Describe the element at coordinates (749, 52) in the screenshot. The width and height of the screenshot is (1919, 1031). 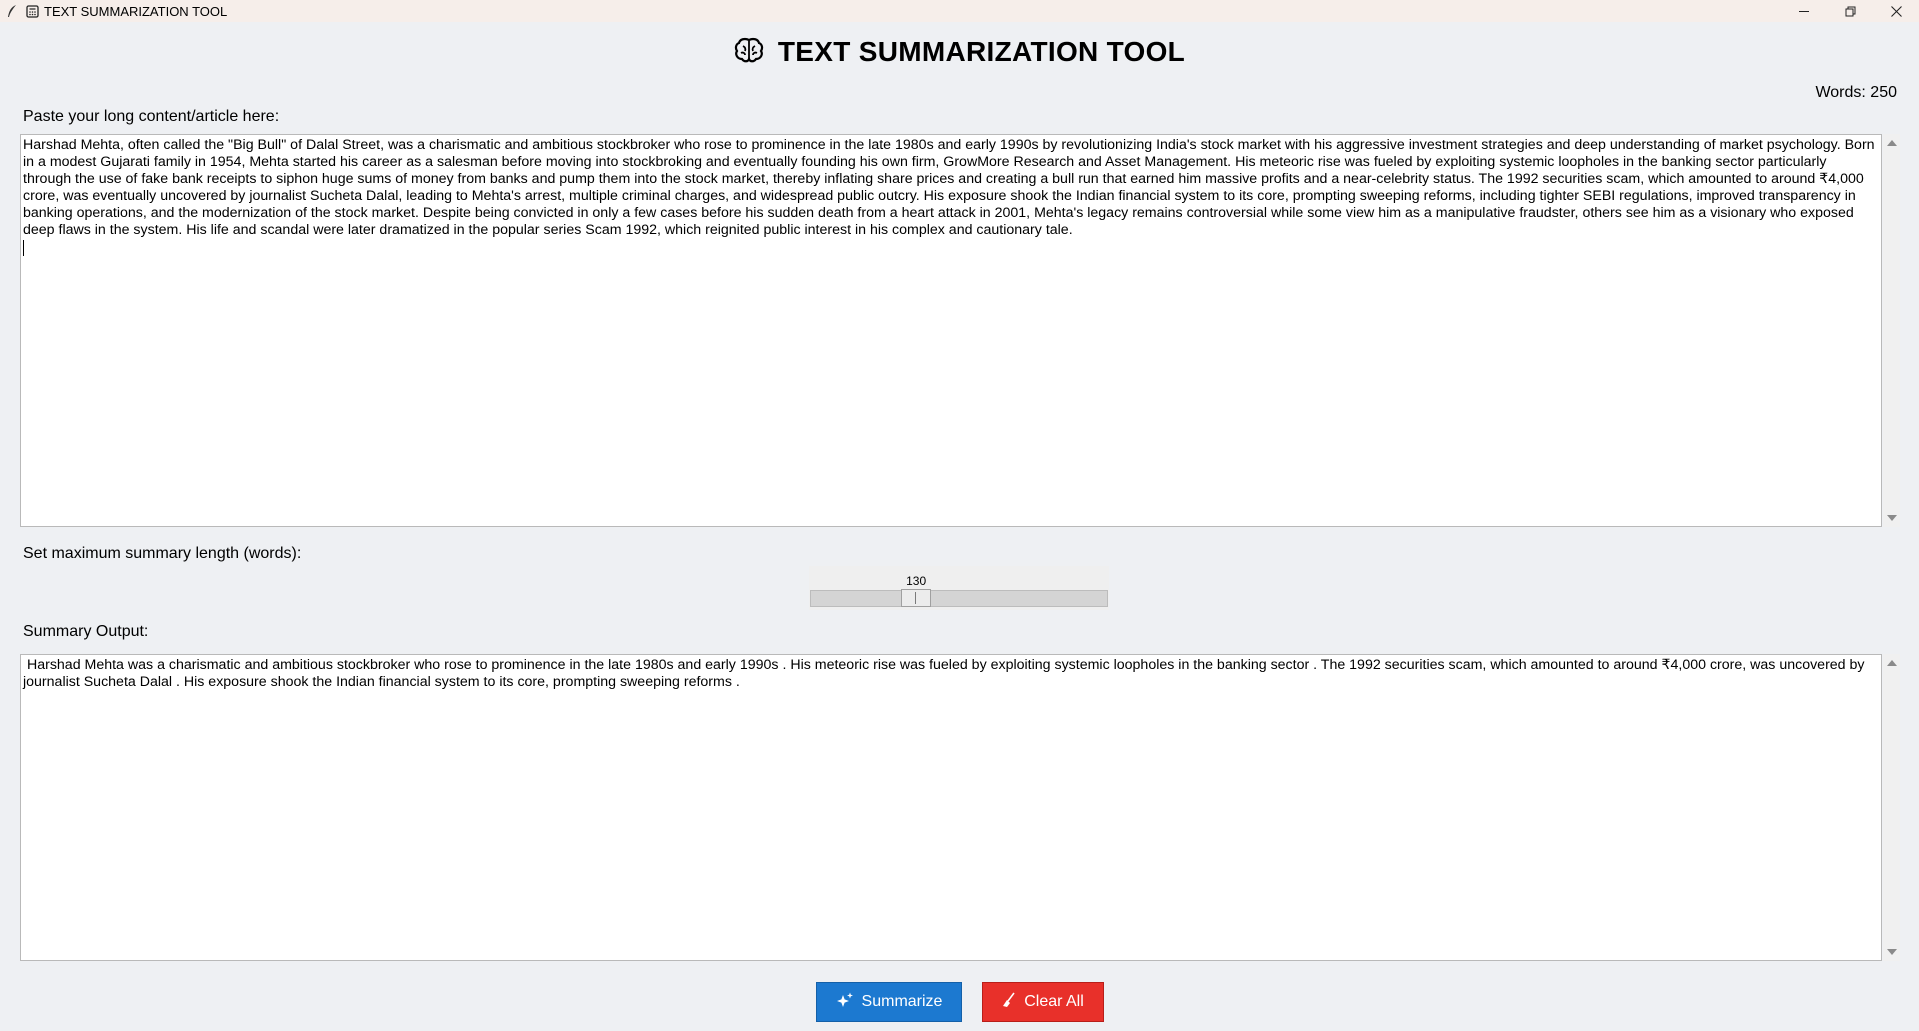
I see `brain-icon` at that location.